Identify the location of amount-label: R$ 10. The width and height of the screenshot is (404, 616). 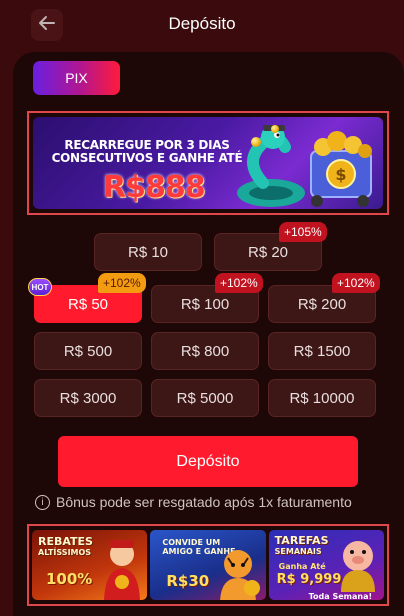
(148, 252).